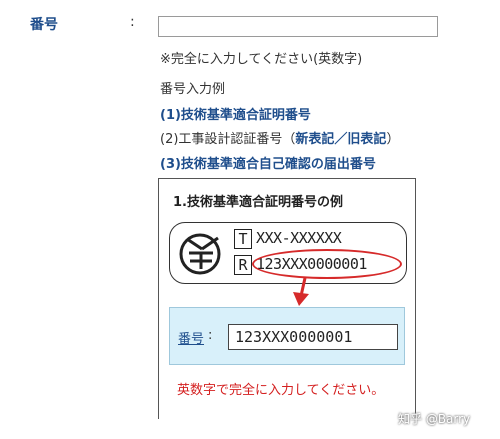 The height and width of the screenshot is (439, 500). I want to click on example-input-colon: :, so click(210, 335).